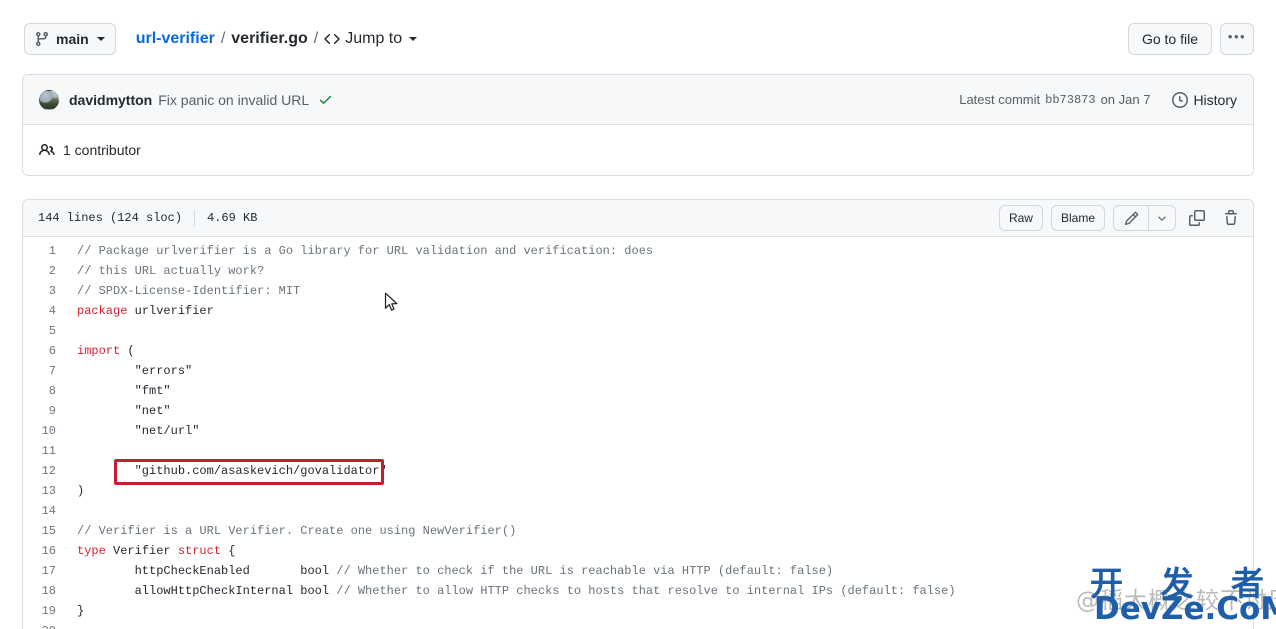 This screenshot has width=1276, height=629. What do you see at coordinates (1169, 39) in the screenshot?
I see `go-to-file-button: Go to file` at bounding box center [1169, 39].